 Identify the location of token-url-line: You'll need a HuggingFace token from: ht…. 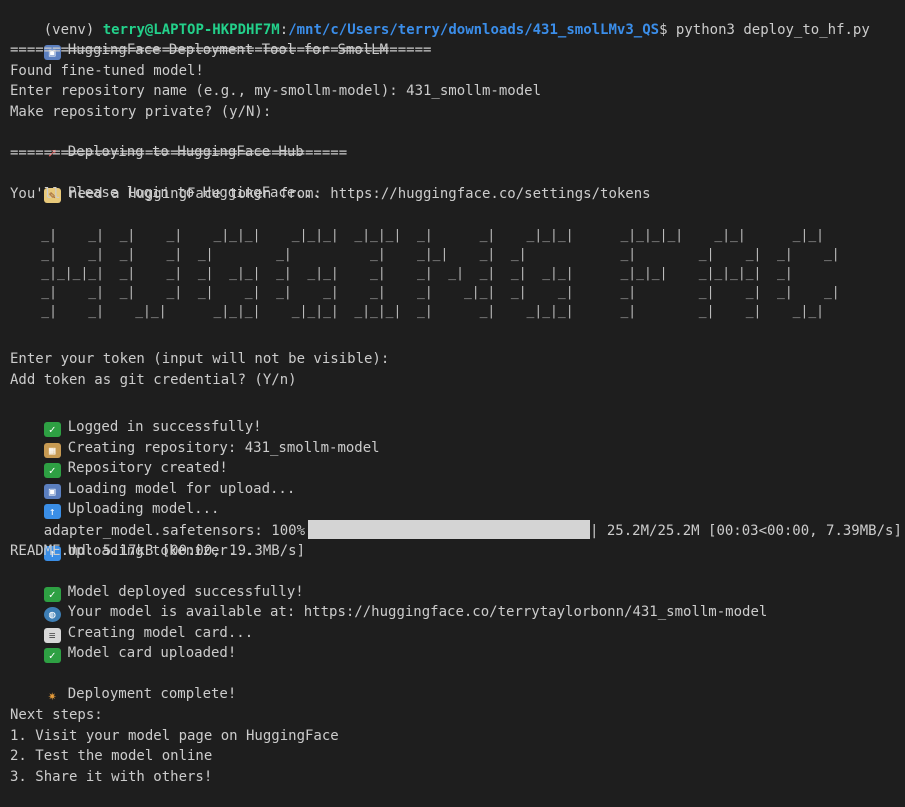
(330, 194).